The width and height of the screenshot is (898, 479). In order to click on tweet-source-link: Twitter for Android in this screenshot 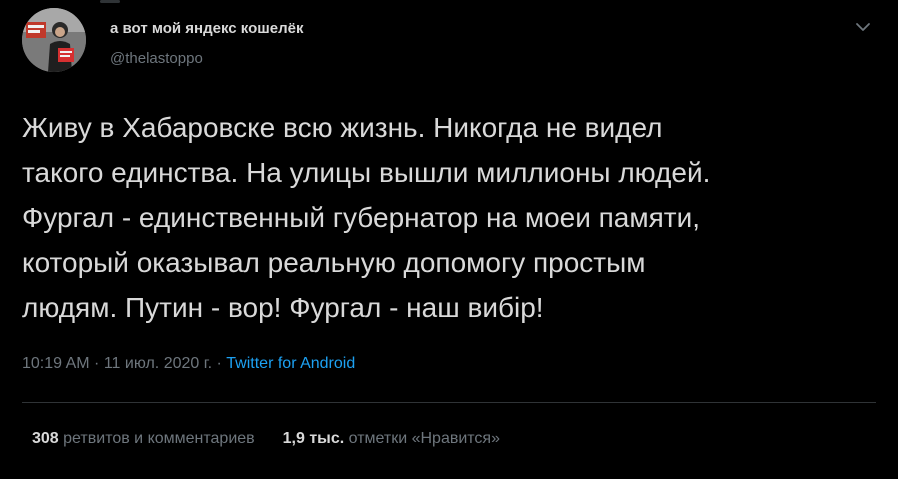, I will do `click(290, 363)`.